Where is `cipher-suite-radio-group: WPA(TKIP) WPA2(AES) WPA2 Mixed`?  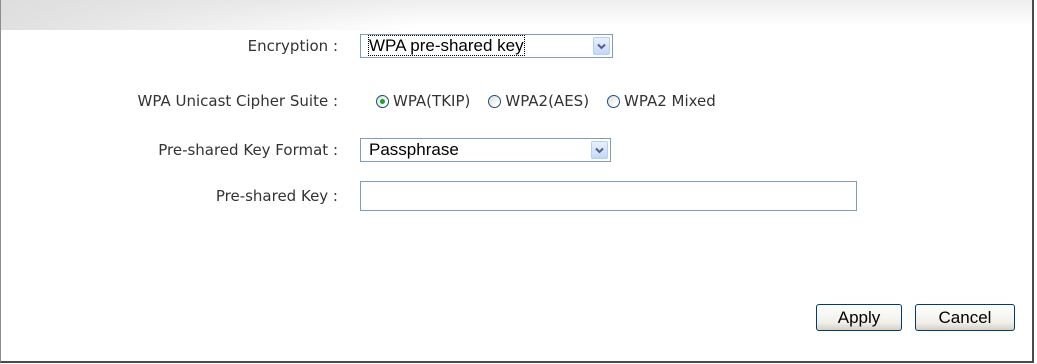 cipher-suite-radio-group: WPA(TKIP) WPA2(AES) WPA2 Mixed is located at coordinates (555, 101).